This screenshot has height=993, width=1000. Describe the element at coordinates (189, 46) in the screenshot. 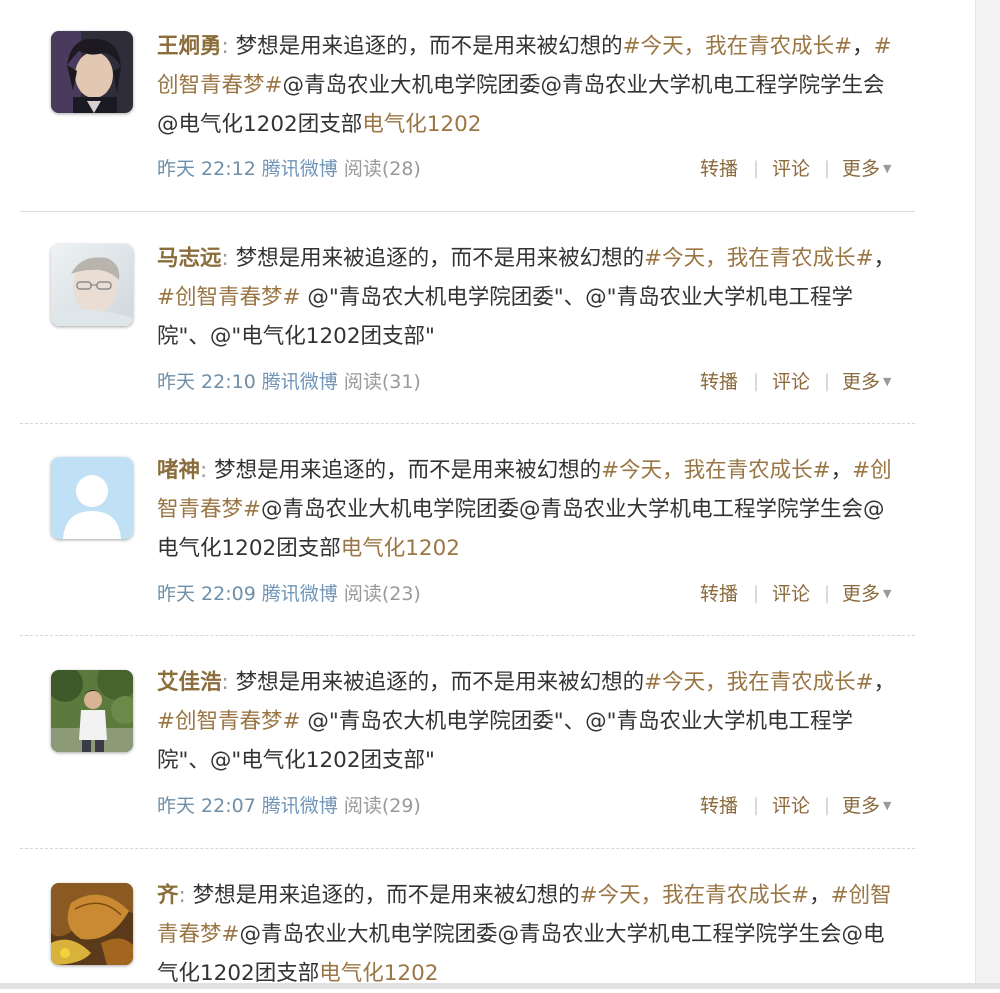

I see `author-name: 王炯勇` at that location.